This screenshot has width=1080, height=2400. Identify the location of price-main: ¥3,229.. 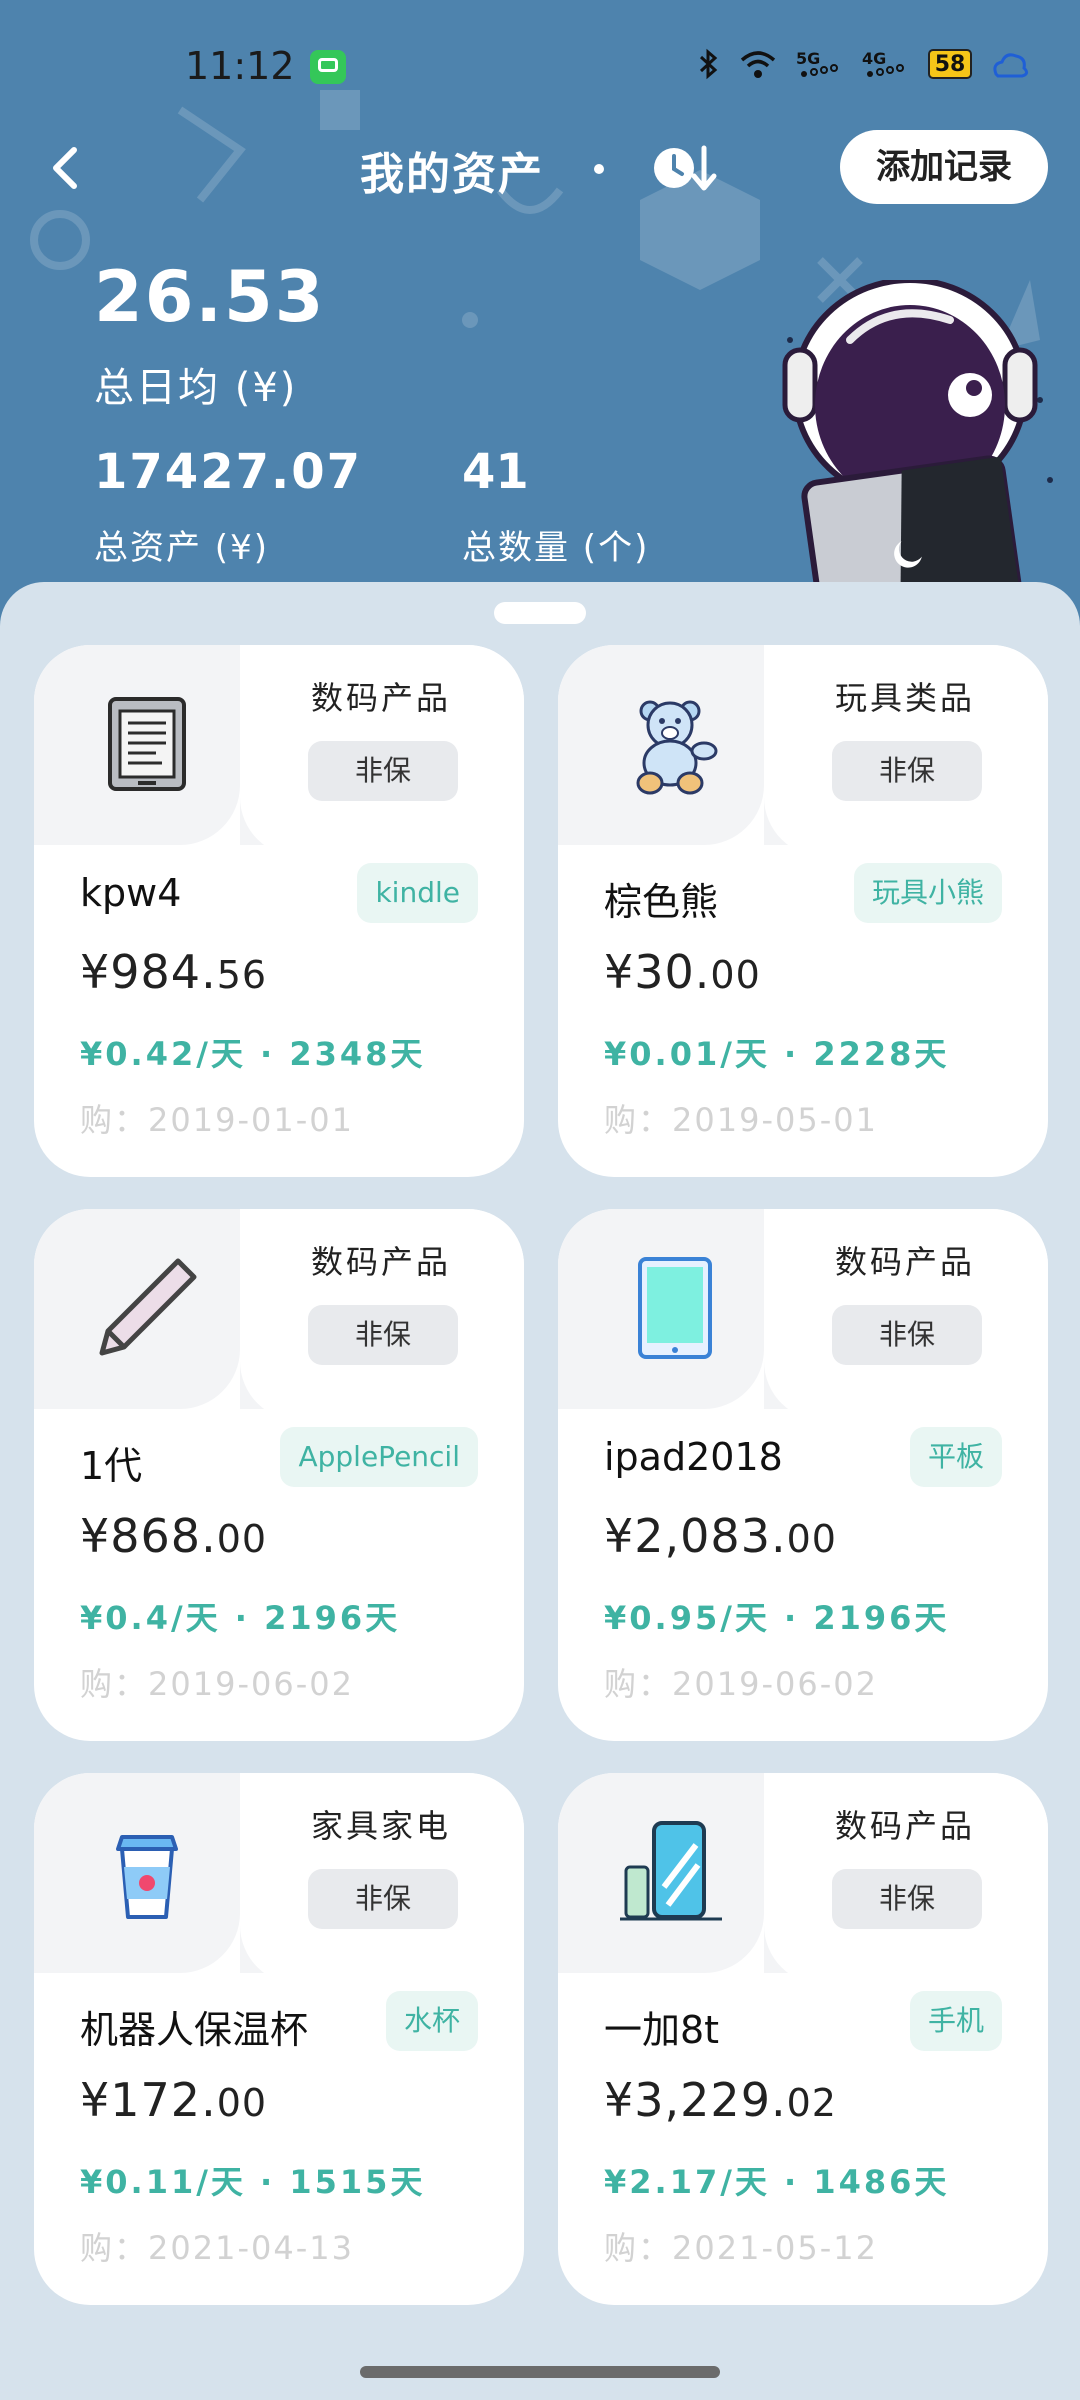
(695, 2100).